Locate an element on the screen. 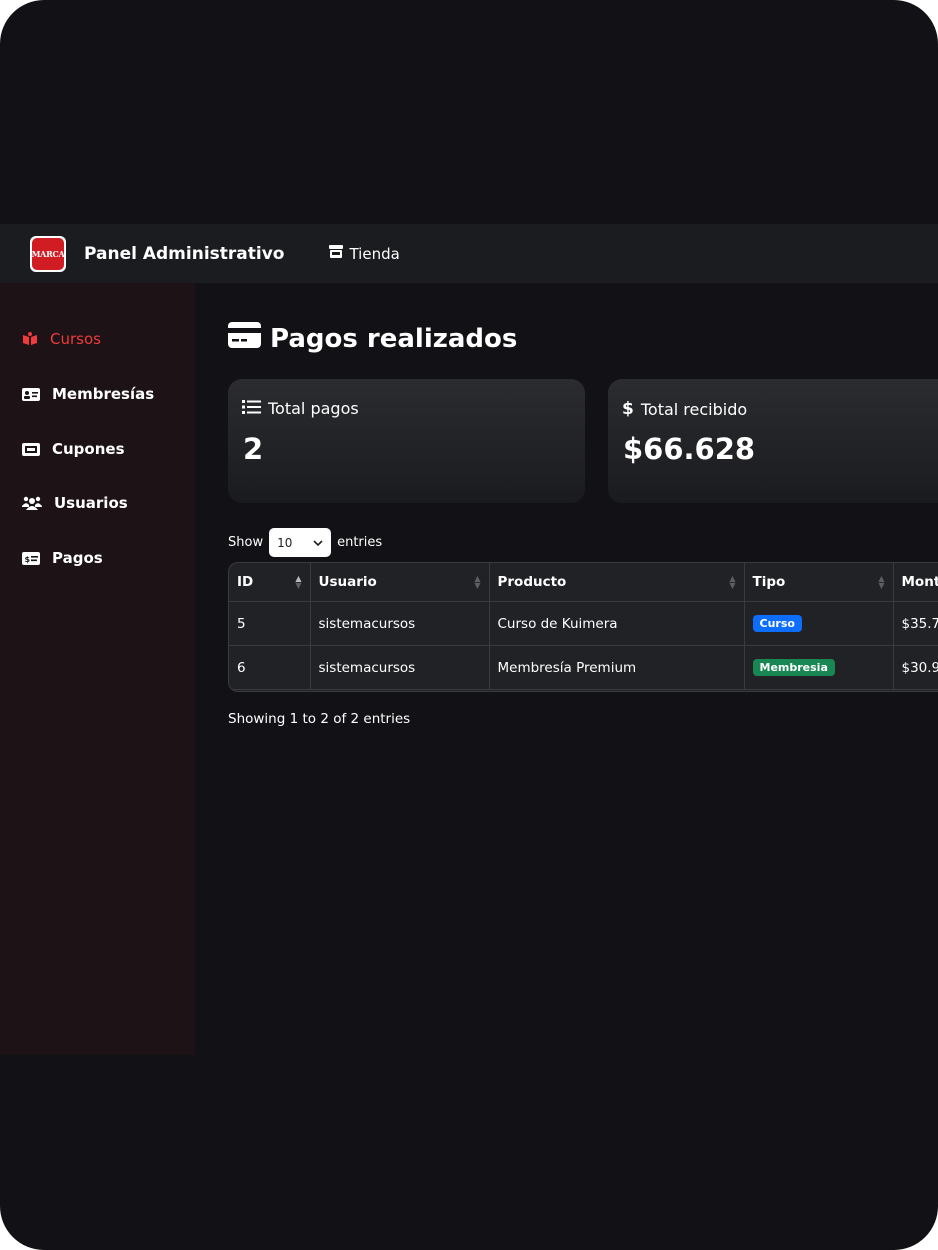  table-header-row: ID ▲▼ Usuario ▲▼ Producto ▲▼ Tipo ▲▼ is located at coordinates (583, 582).